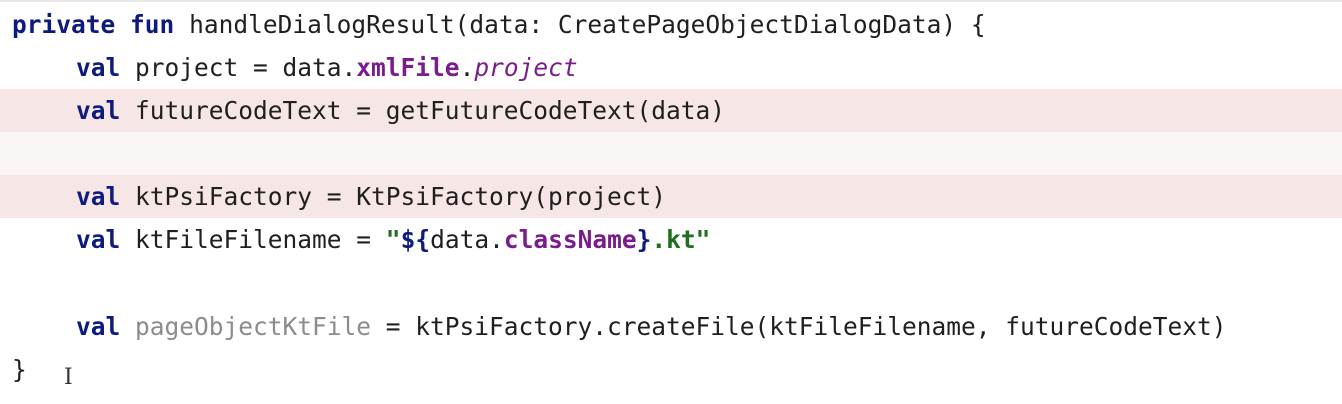 Image resolution: width=1342 pixels, height=404 pixels. What do you see at coordinates (415, 239) in the screenshot?
I see `template-open: ${` at bounding box center [415, 239].